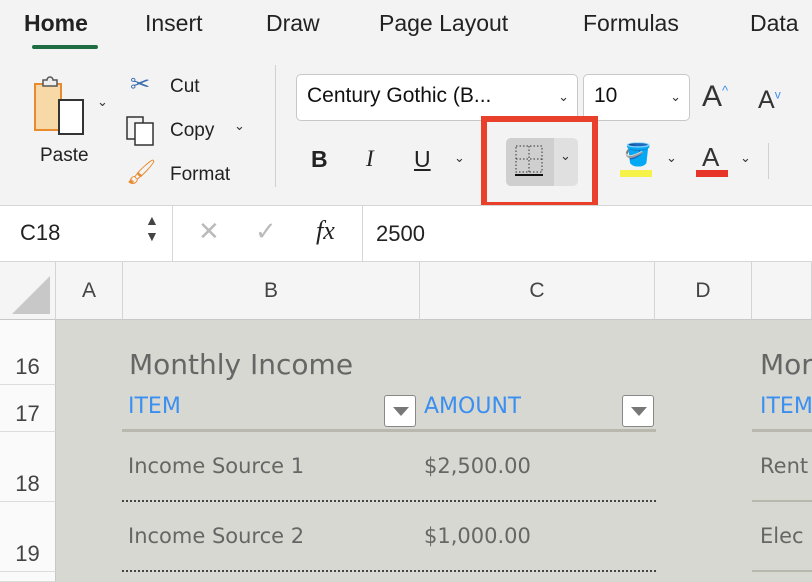 The height and width of the screenshot is (582, 812). Describe the element at coordinates (565, 156) in the screenshot. I see `borders-chevron-icon: ⌄` at that location.